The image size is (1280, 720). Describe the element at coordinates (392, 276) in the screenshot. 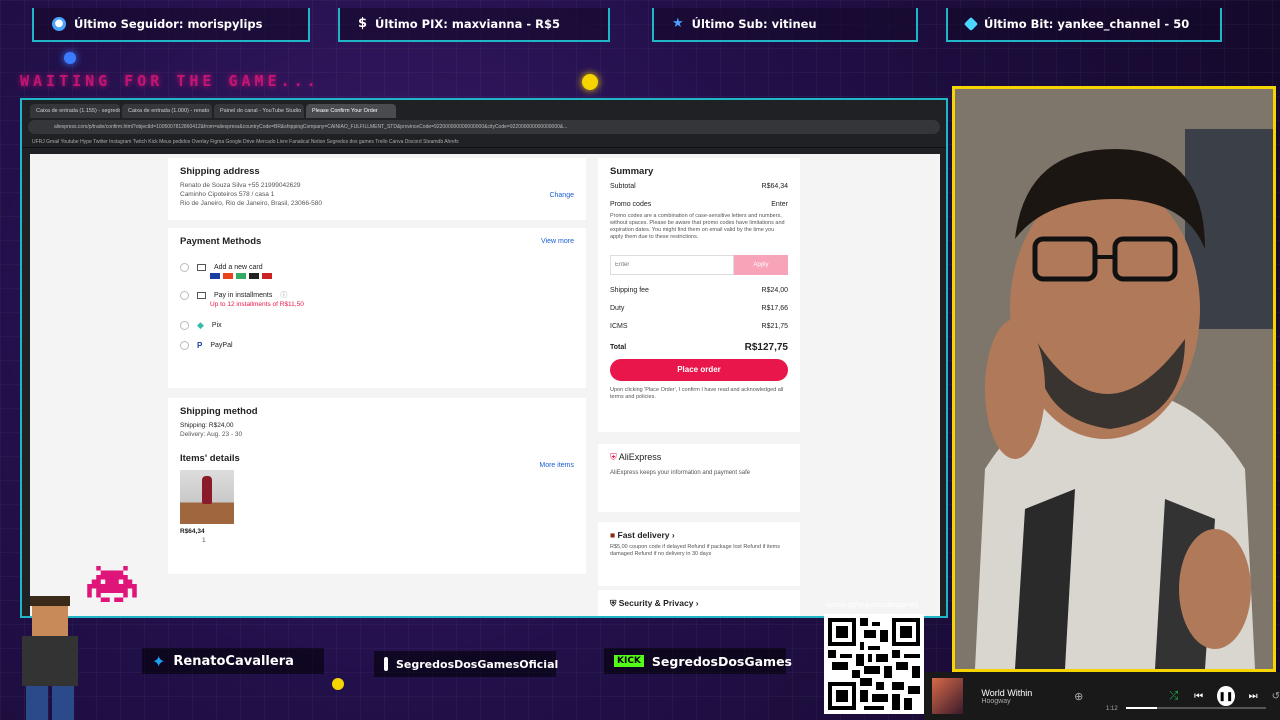

I see `card-brands` at that location.